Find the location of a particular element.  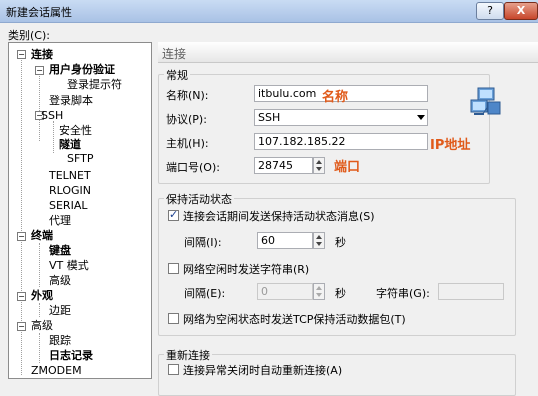

send-string-label: 网络空闲时发送字符串(R) is located at coordinates (246, 269).